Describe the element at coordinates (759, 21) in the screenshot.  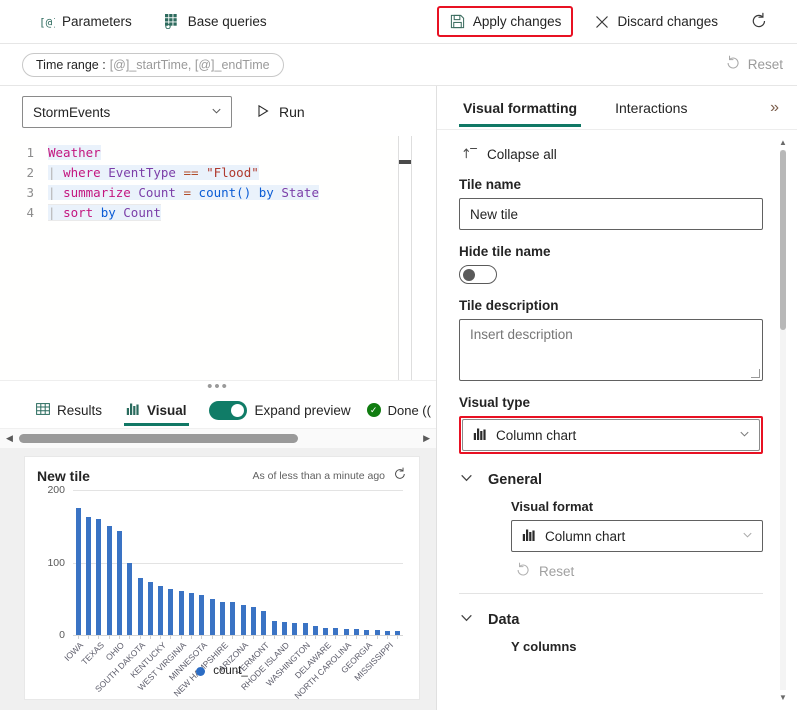
I see `refresh-button` at that location.